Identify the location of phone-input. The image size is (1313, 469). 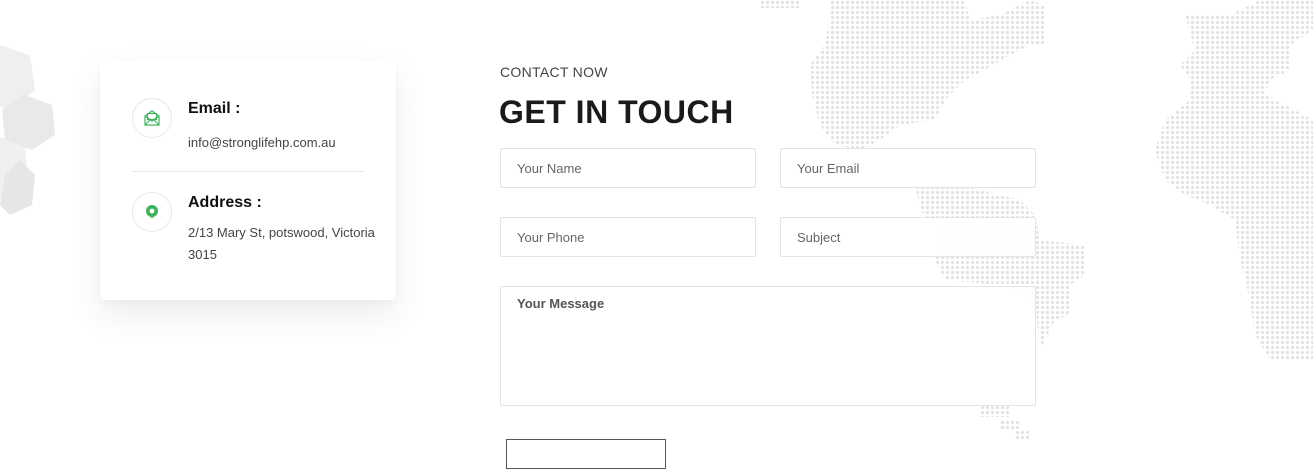
(628, 237).